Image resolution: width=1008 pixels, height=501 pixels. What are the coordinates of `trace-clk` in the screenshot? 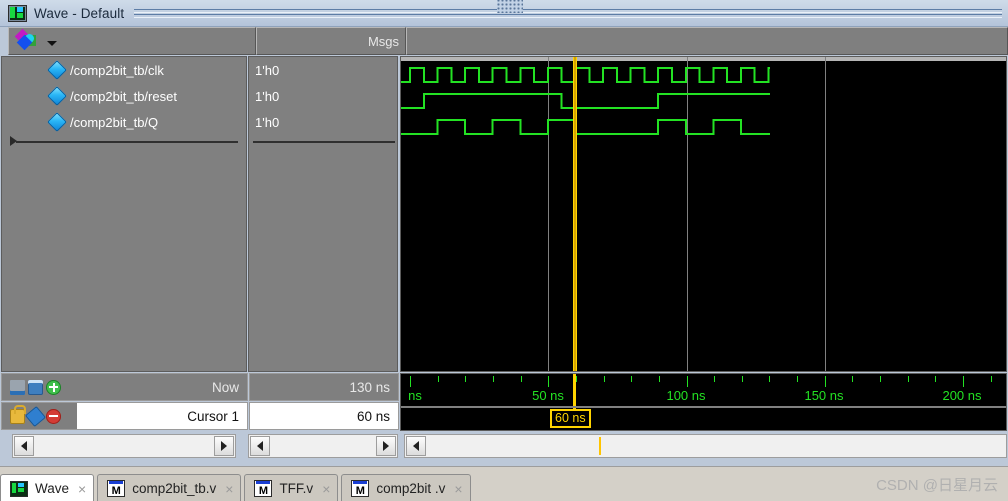 It's located at (585, 75).